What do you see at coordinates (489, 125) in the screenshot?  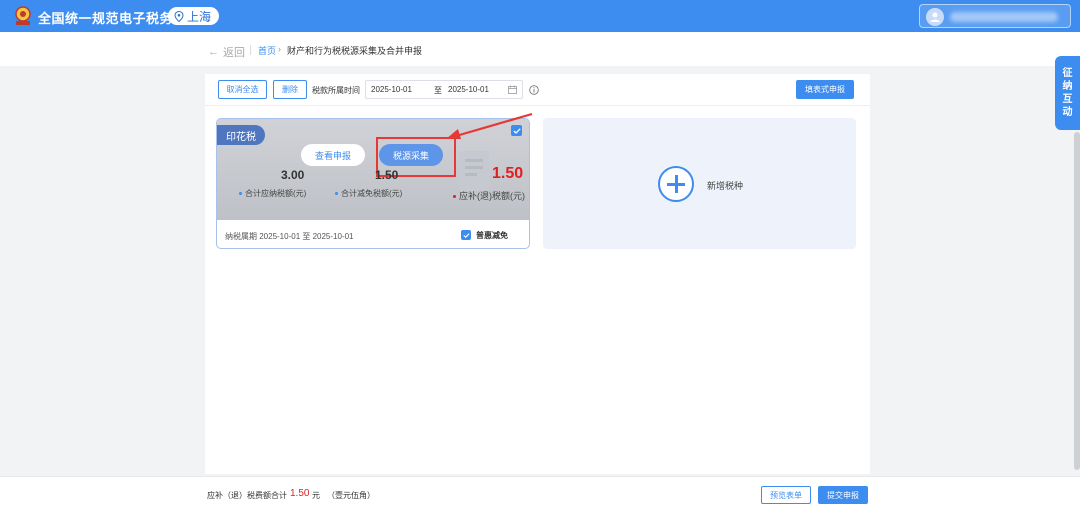 I see `red-arrow-annotation` at bounding box center [489, 125].